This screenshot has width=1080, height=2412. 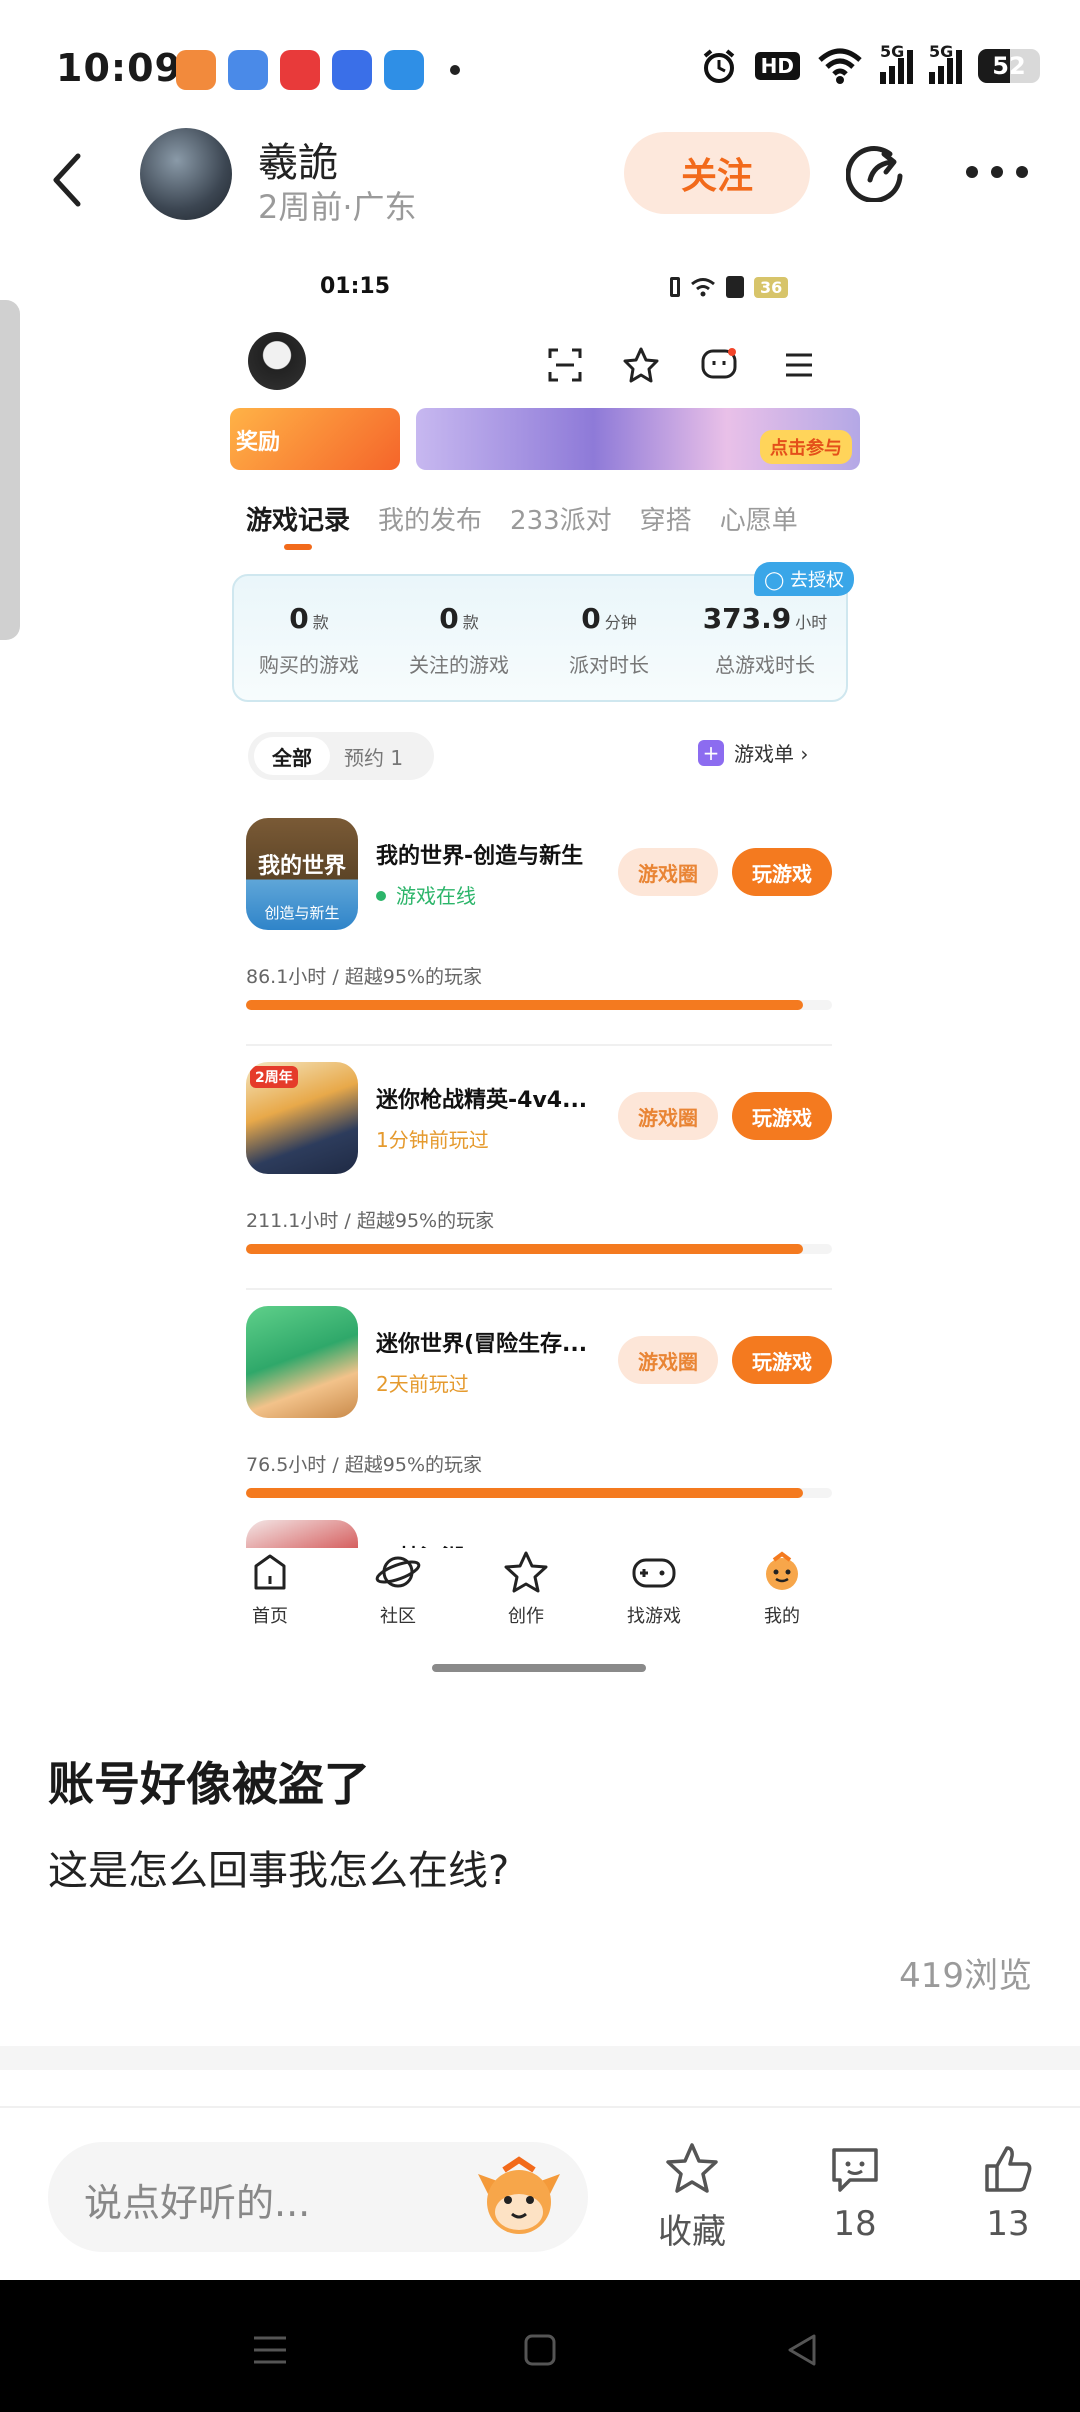 What do you see at coordinates (270, 1616) in the screenshot?
I see `nav-label: 首页` at bounding box center [270, 1616].